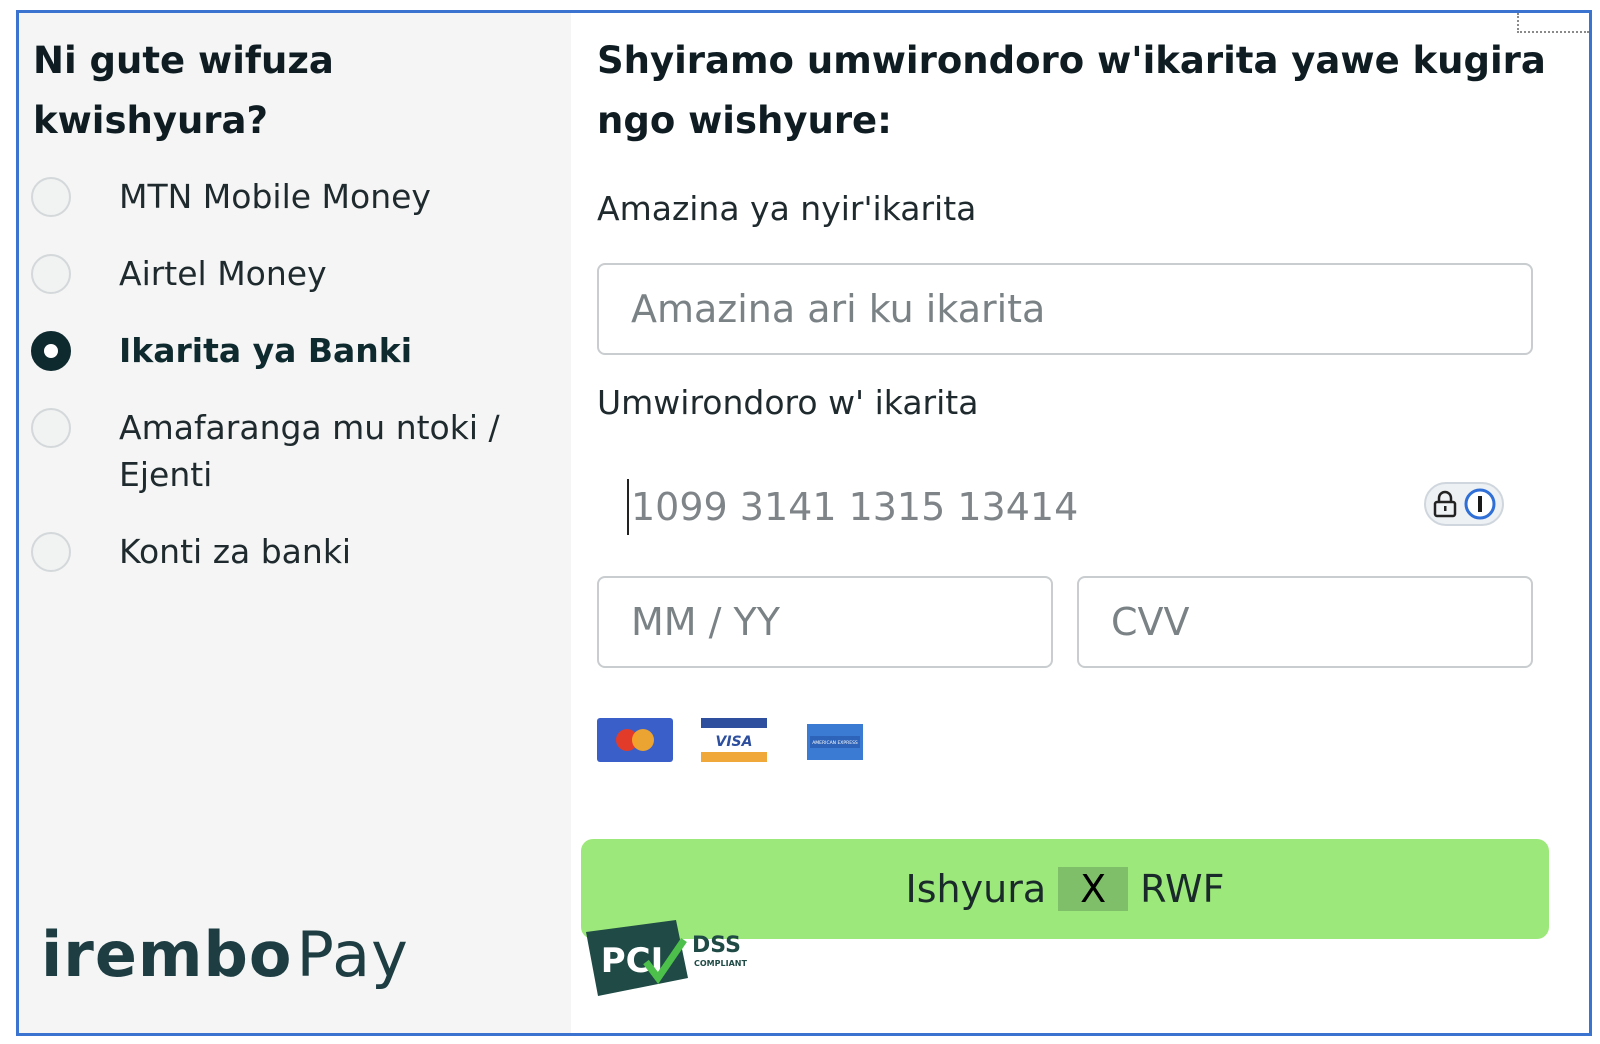  Describe the element at coordinates (1182, 889) in the screenshot. I see `pay-currency: RWF` at that location.